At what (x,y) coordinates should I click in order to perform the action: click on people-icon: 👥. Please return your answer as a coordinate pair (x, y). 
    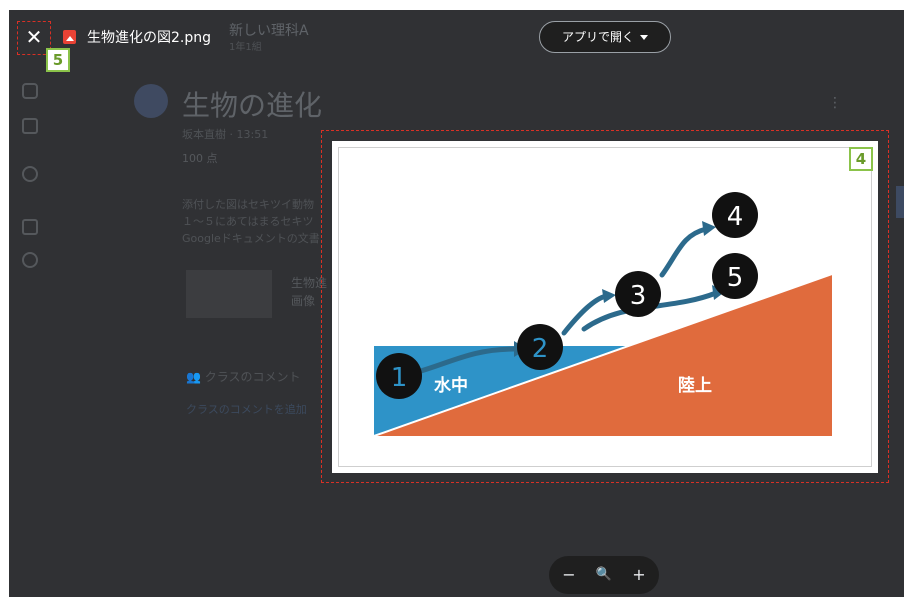
    Looking at the image, I should click on (193, 377).